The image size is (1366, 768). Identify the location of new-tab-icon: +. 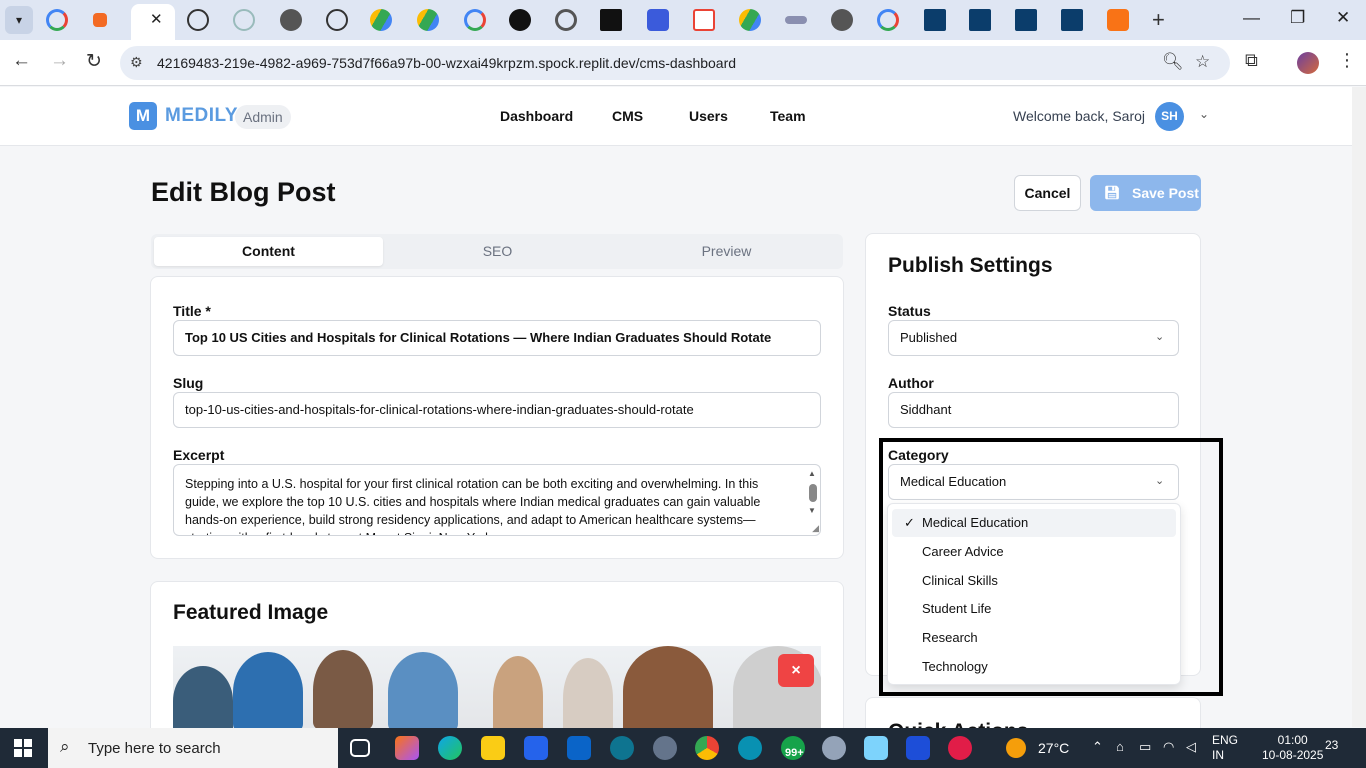
(1158, 20).